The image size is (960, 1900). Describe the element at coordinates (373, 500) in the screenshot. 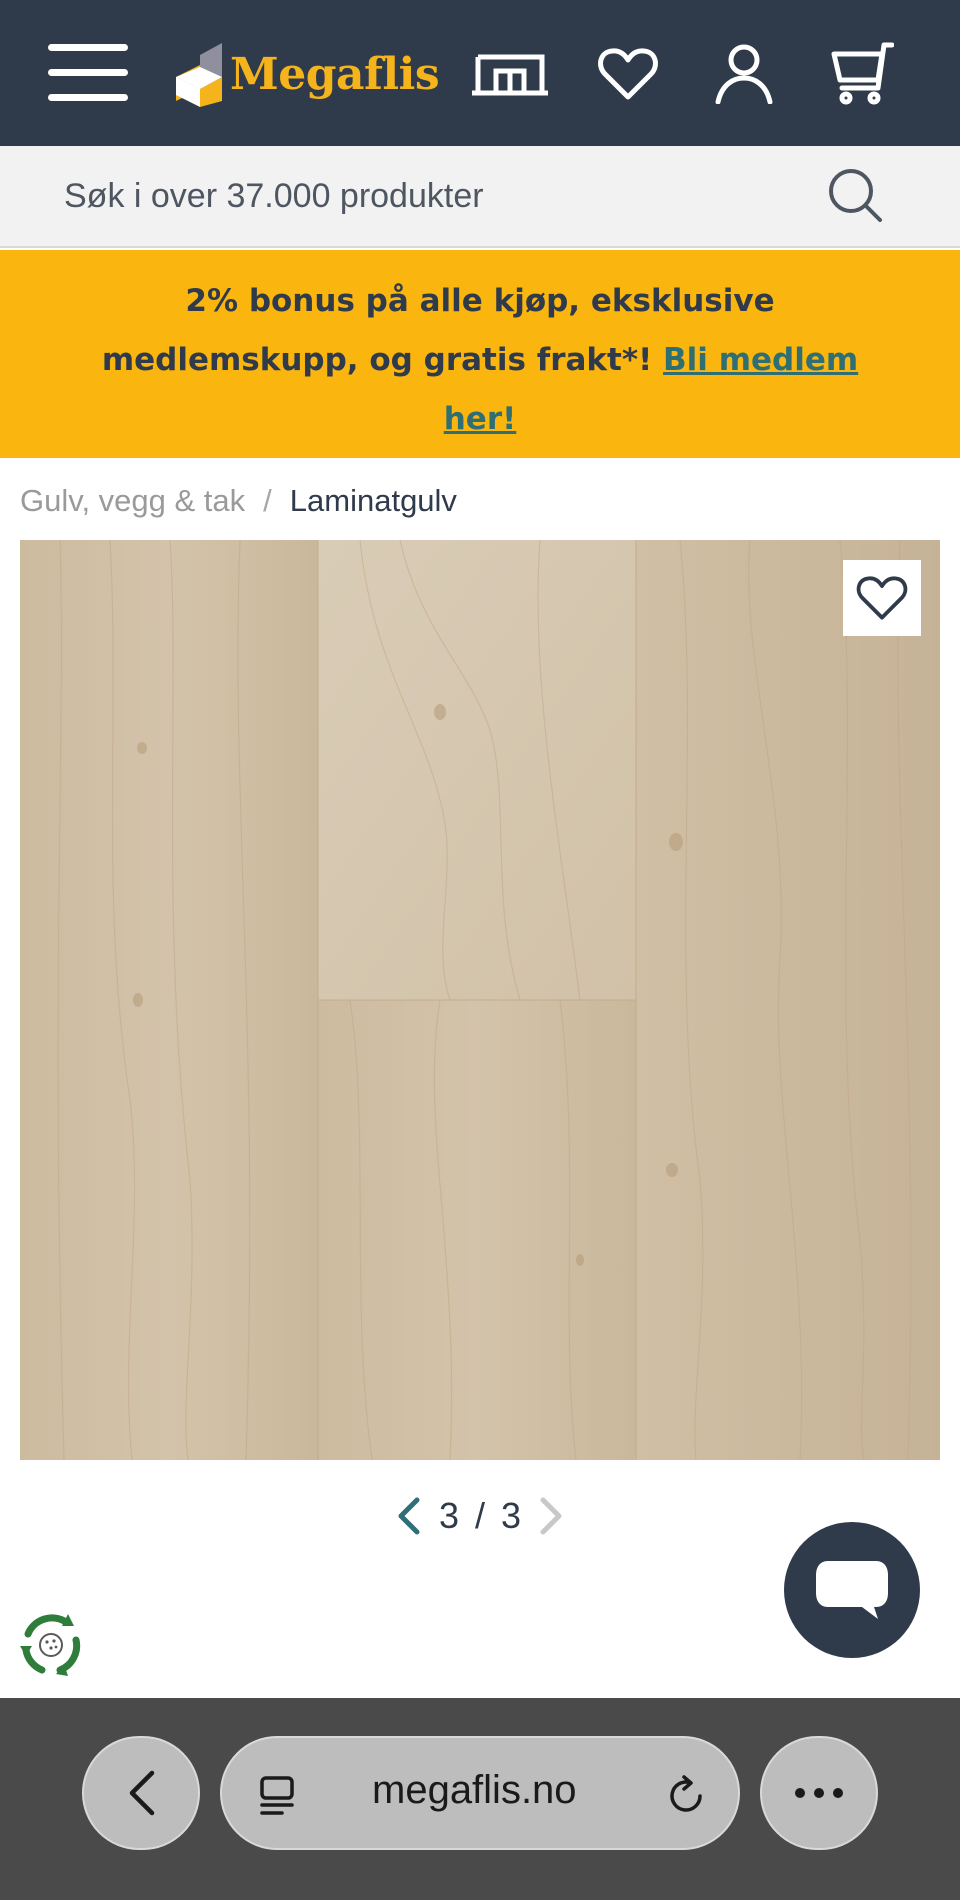

I see `breadcrumb-current: Laminatgulv` at that location.